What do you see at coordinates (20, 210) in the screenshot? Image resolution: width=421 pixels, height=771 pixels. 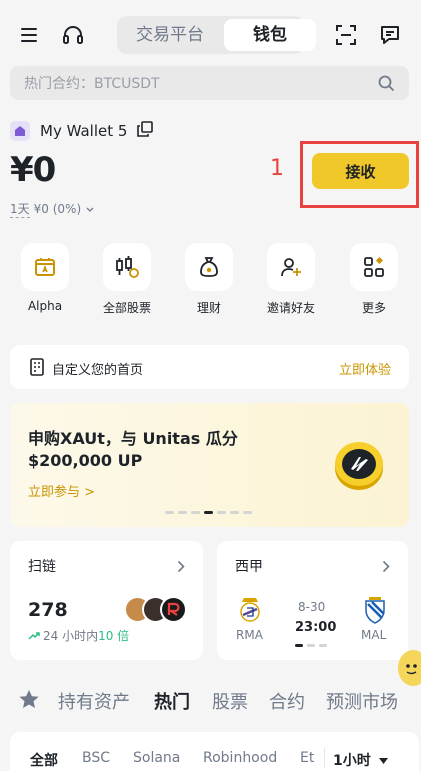 I see `change-period: 1天` at bounding box center [20, 210].